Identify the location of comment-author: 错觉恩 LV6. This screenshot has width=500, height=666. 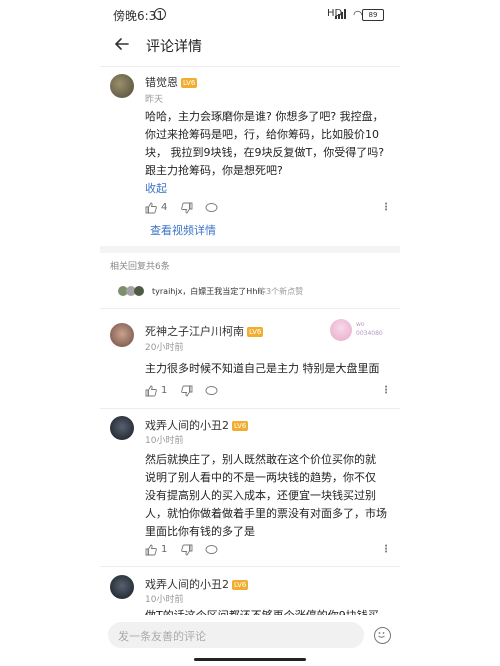
(171, 82).